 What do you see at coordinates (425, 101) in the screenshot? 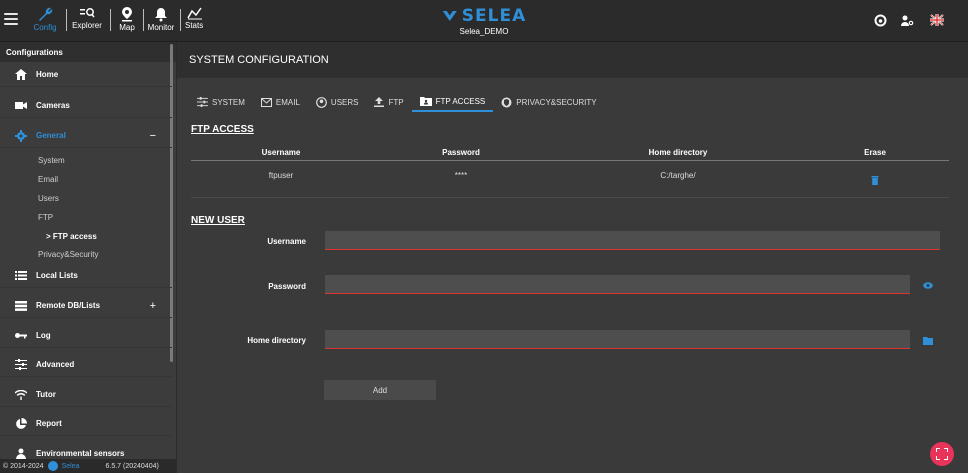
I see `folder-user-icon` at bounding box center [425, 101].